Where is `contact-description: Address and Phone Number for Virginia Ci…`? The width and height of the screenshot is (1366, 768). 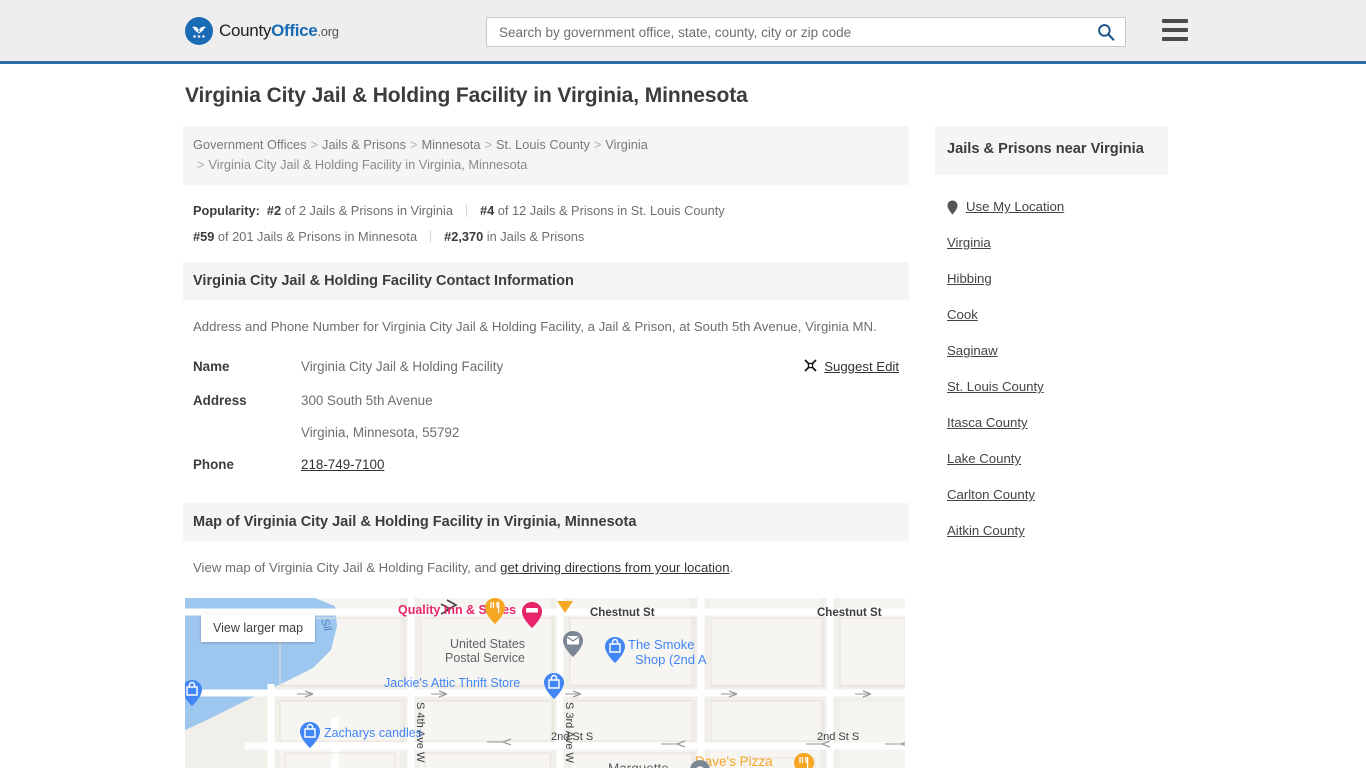
contact-description: Address and Phone Number for Virginia Ci… is located at coordinates (535, 326).